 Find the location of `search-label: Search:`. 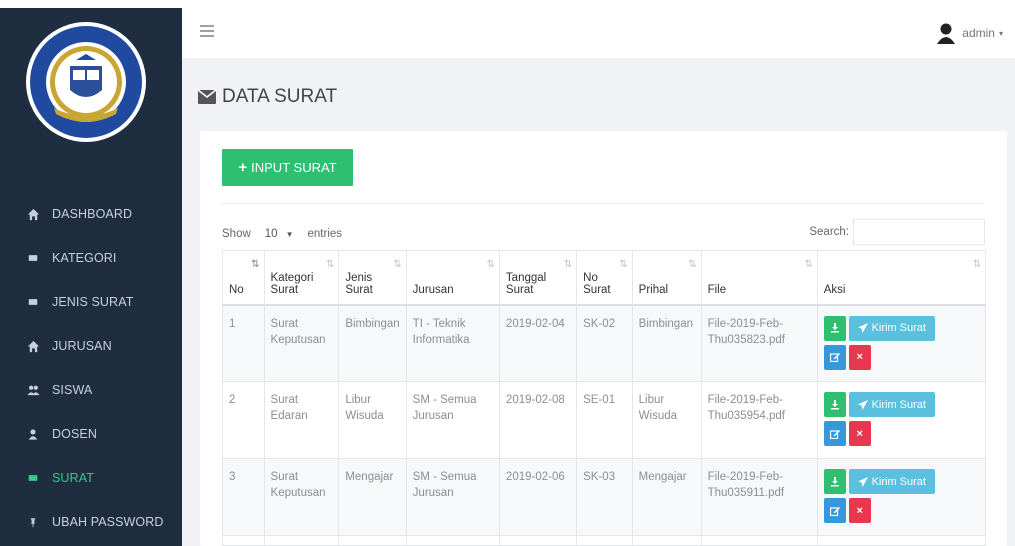

search-label: Search: is located at coordinates (829, 232).